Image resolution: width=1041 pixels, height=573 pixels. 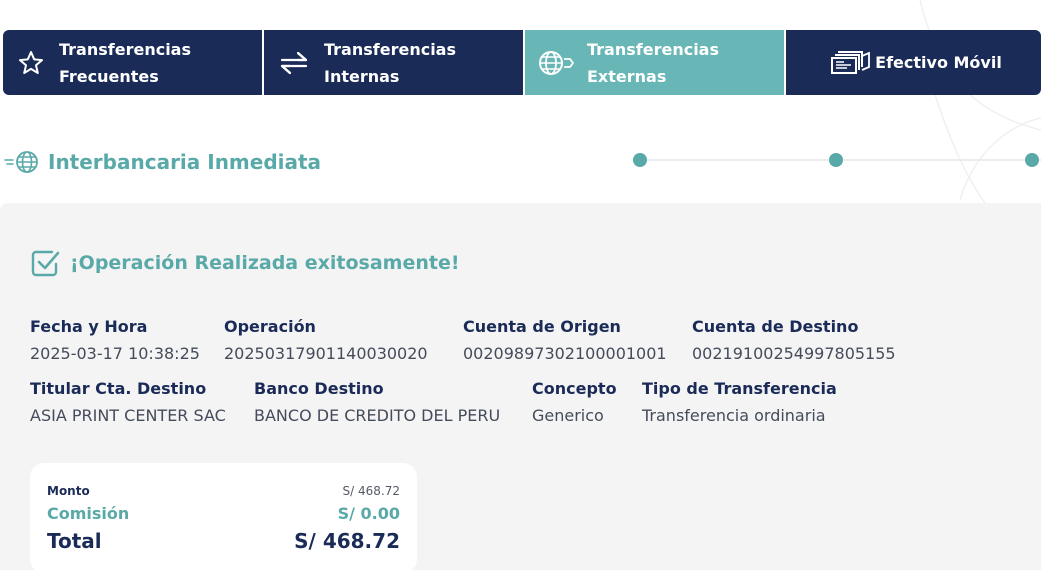 What do you see at coordinates (22, 162) in the screenshot?
I see `globe-fast-icon` at bounding box center [22, 162].